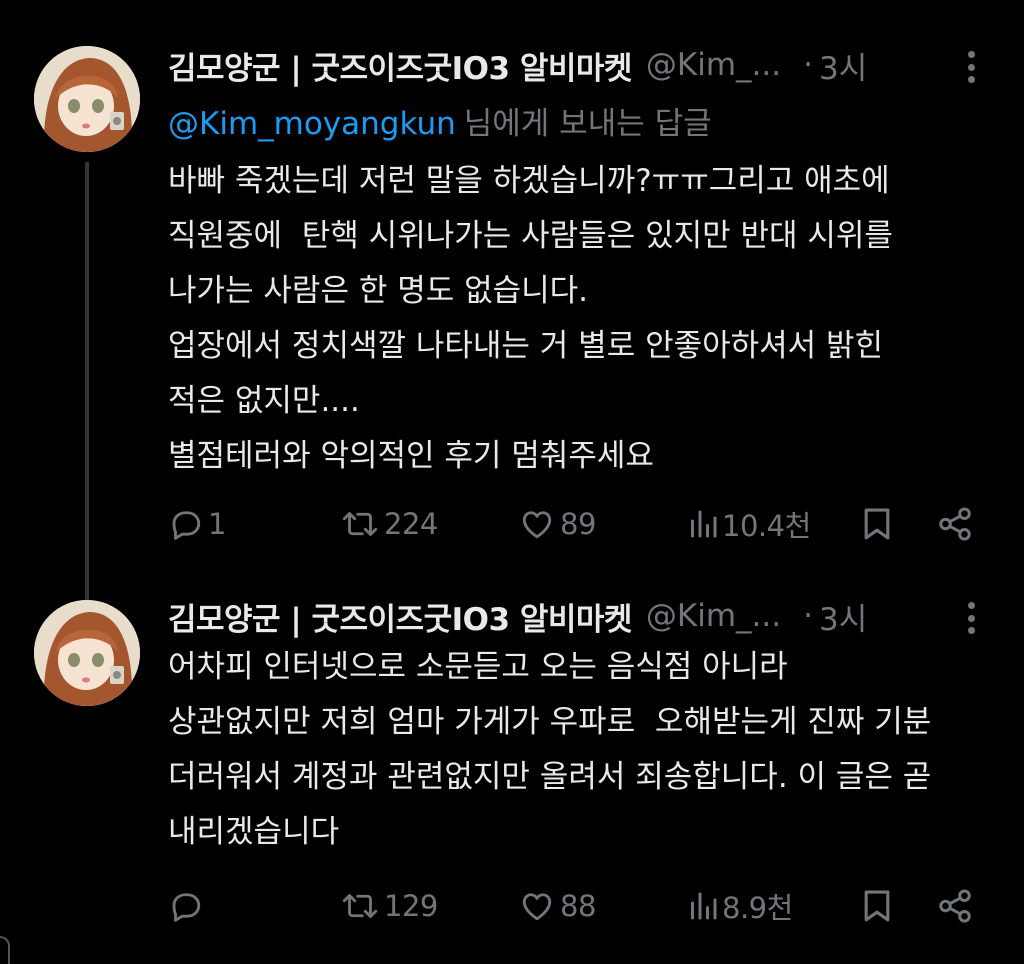 Image resolution: width=1024 pixels, height=964 pixels. I want to click on retweet-count: 129, so click(411, 906).